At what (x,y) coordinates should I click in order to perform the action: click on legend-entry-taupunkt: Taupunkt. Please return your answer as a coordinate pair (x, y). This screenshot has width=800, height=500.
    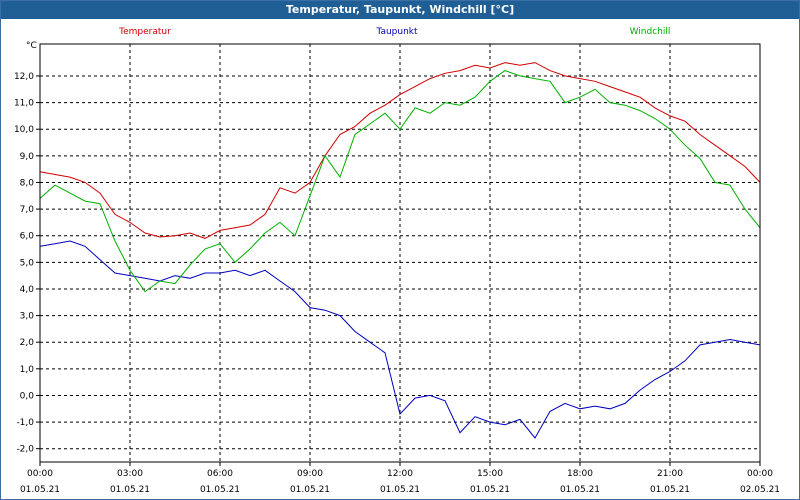
    Looking at the image, I should click on (396, 32).